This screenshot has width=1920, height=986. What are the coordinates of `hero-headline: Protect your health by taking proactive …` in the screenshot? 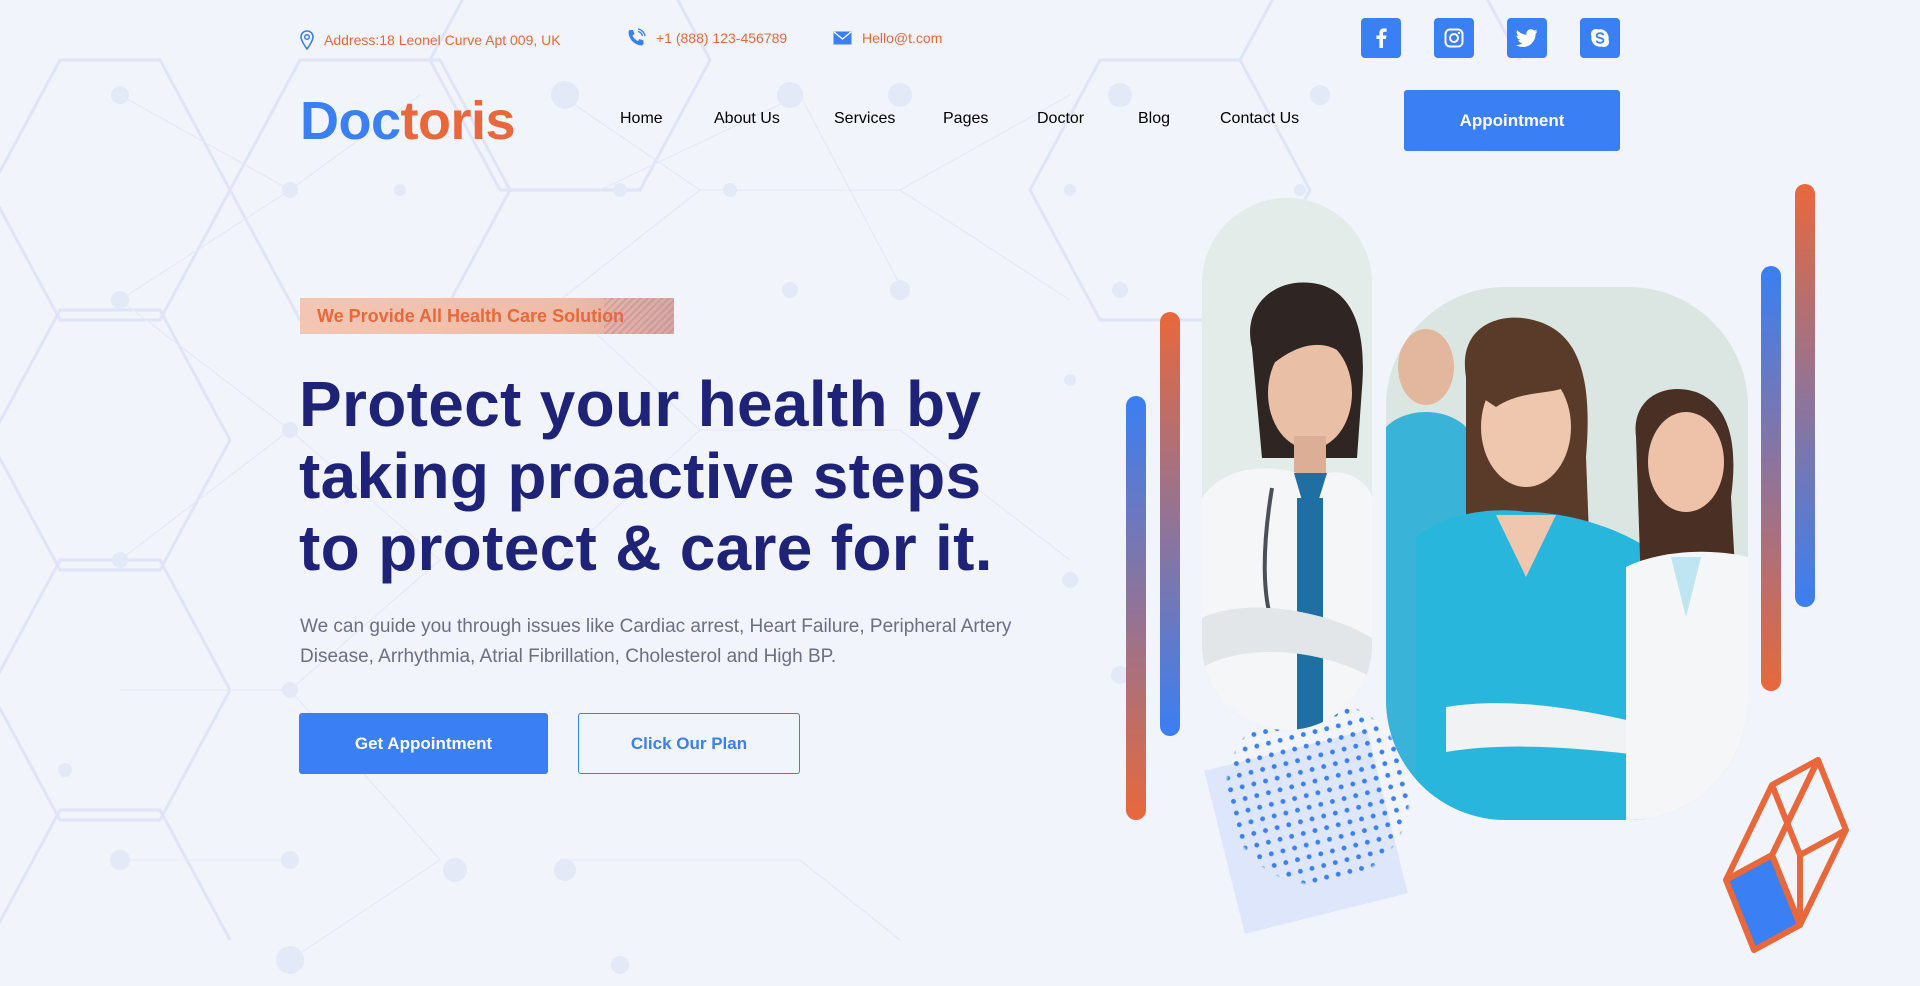 It's located at (679, 476).